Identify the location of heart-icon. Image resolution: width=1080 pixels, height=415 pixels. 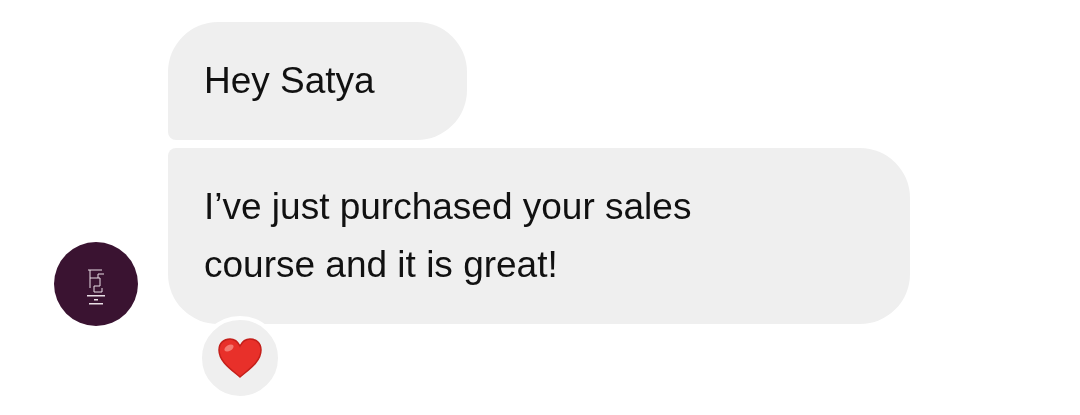
(240, 358).